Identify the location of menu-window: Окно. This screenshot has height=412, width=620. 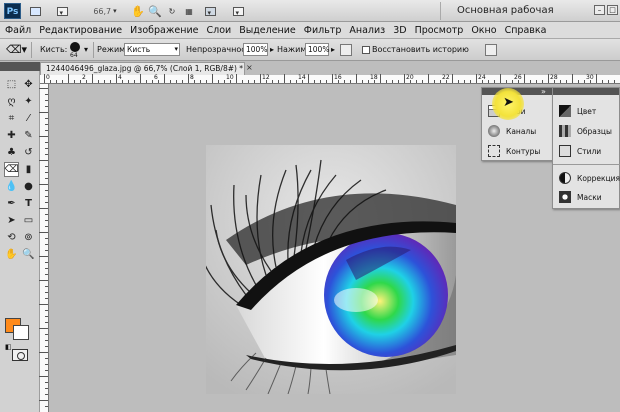
(483, 30).